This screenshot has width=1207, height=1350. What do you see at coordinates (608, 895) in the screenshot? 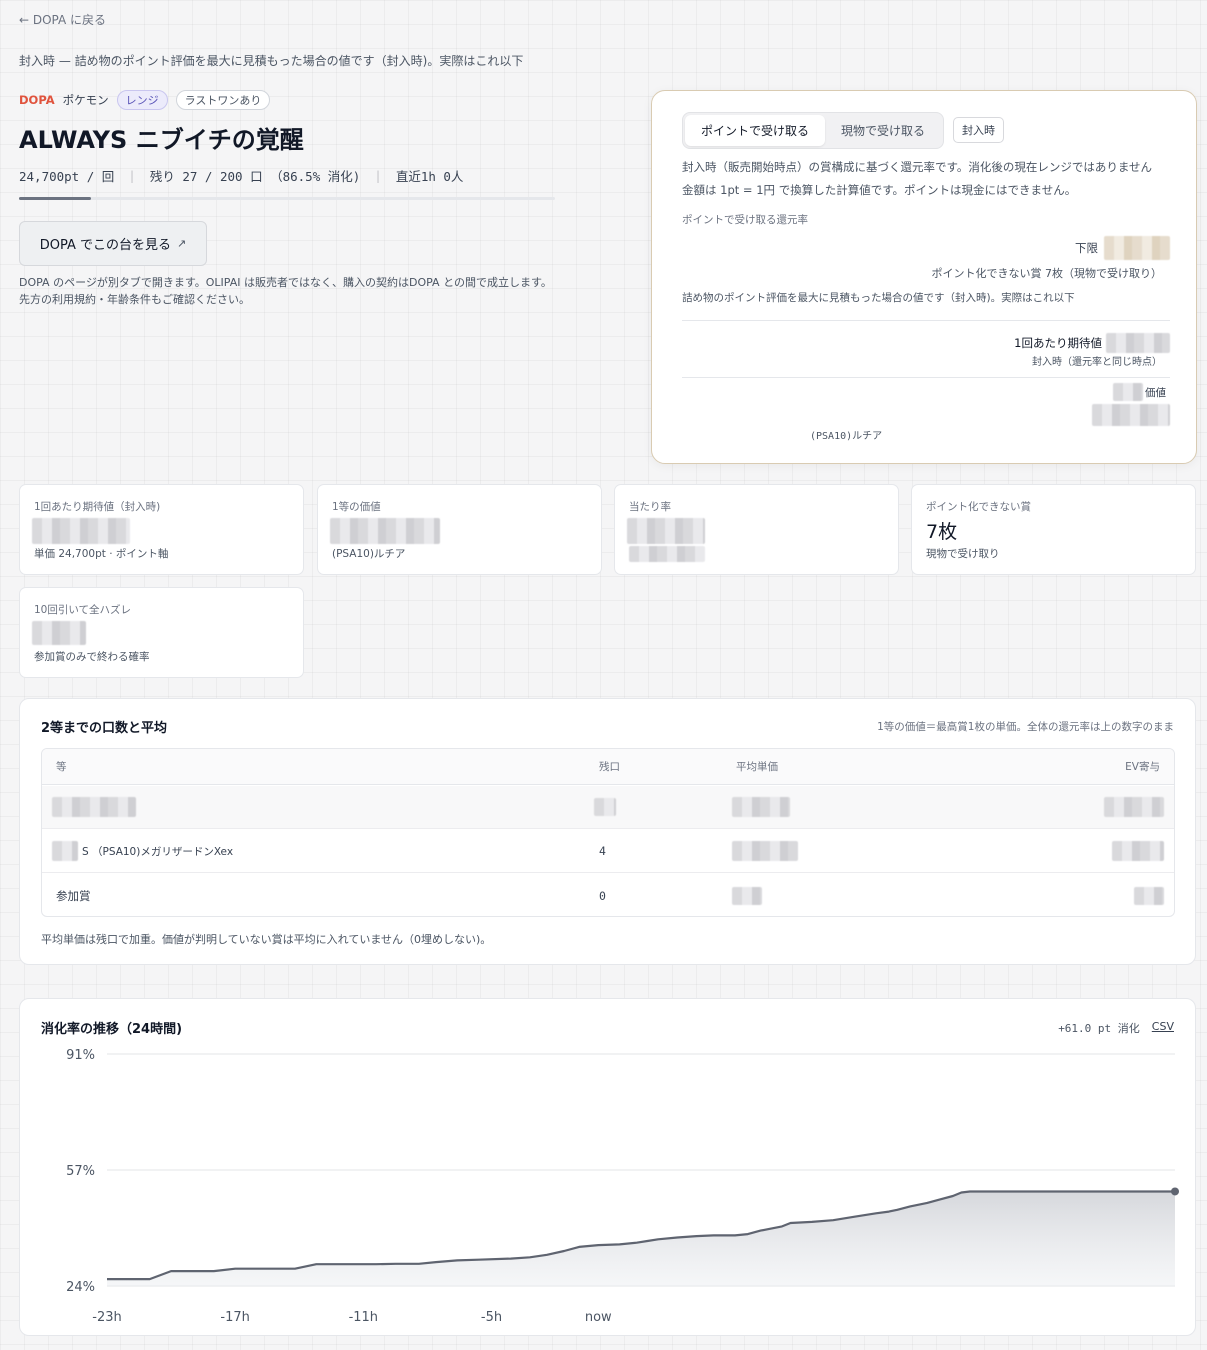
I see `table-row: 参加賞 0` at bounding box center [608, 895].